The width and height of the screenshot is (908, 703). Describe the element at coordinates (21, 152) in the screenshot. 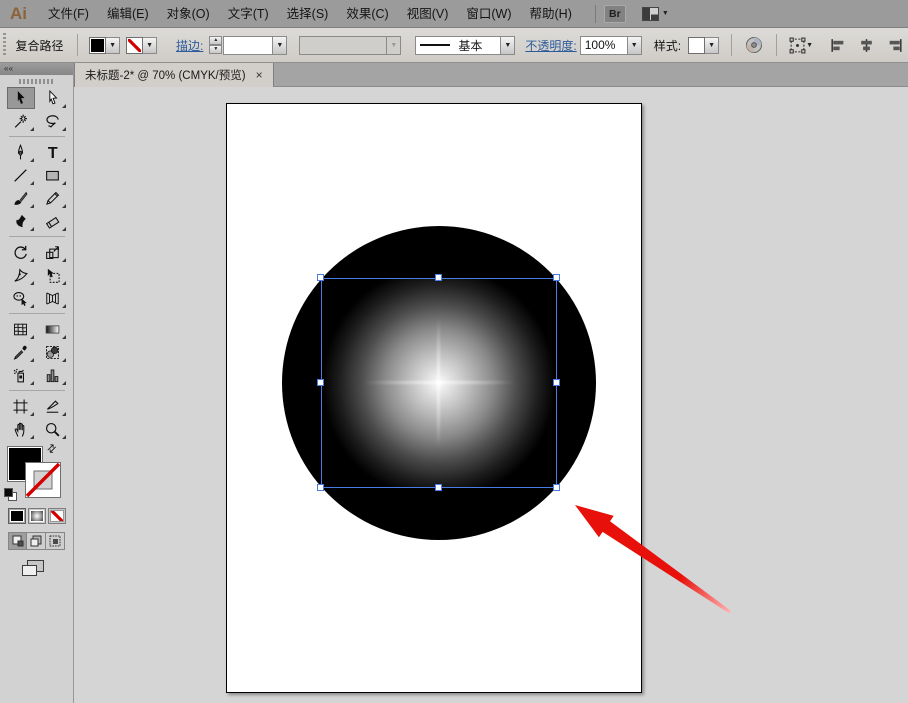

I see `pen-tool` at that location.